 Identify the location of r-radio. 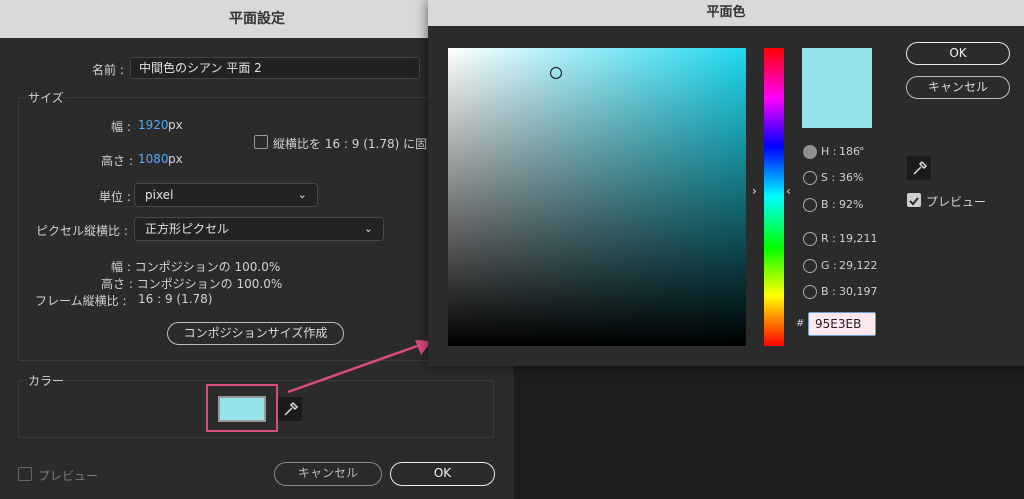
(810, 239).